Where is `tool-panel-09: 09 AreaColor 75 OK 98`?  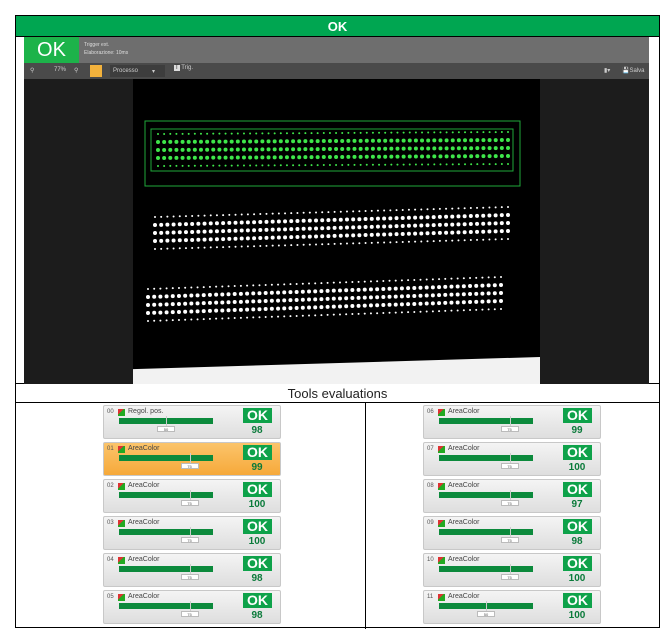 tool-panel-09: 09 AreaColor 75 OK 98 is located at coordinates (512, 533).